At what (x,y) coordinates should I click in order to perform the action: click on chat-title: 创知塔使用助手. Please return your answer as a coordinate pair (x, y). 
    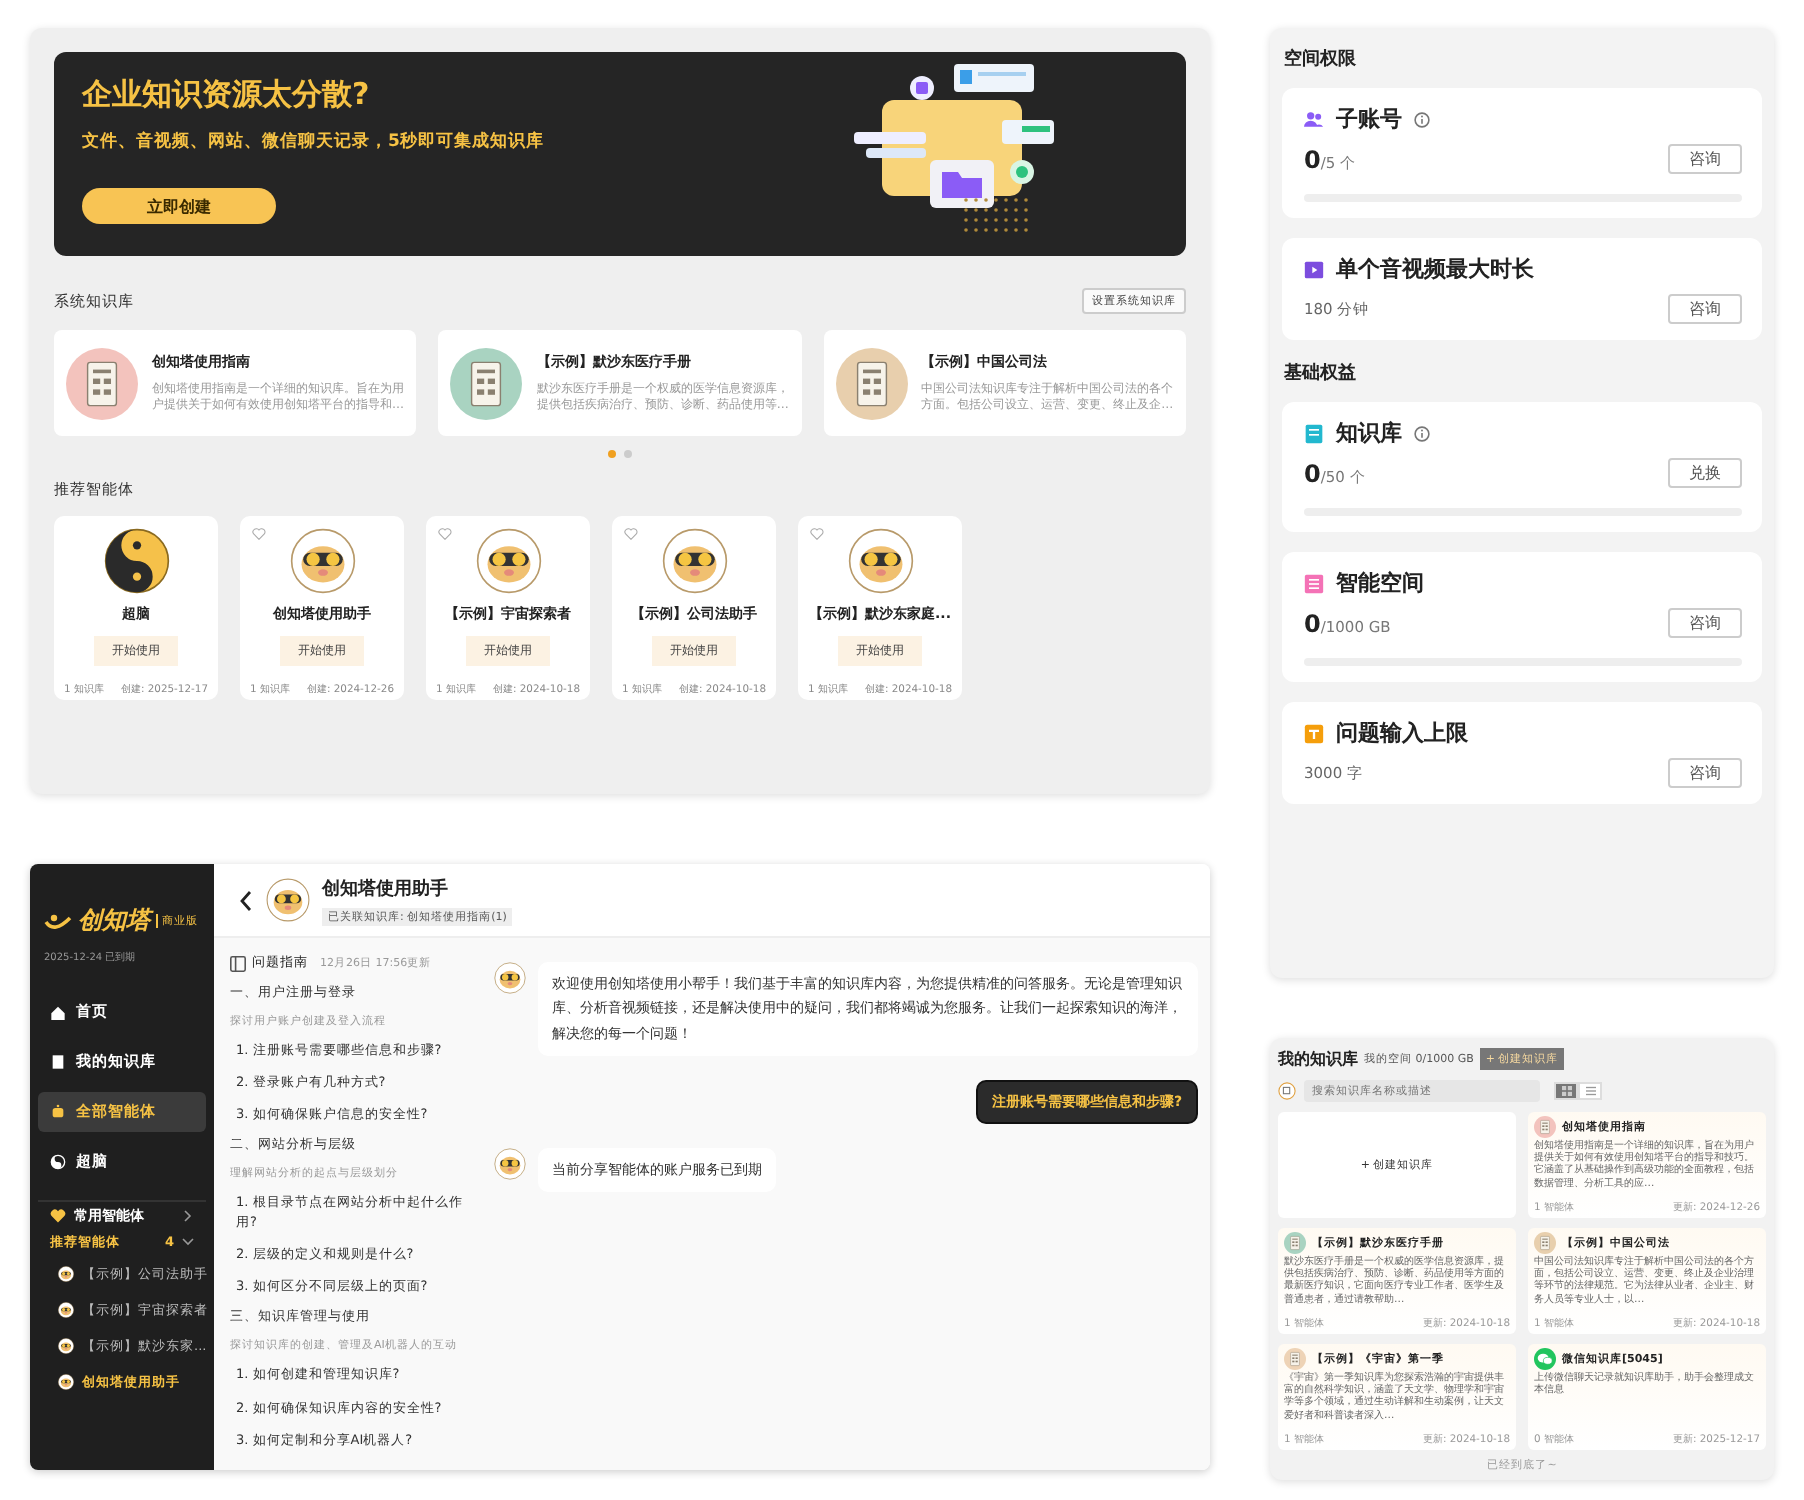
    Looking at the image, I should click on (386, 888).